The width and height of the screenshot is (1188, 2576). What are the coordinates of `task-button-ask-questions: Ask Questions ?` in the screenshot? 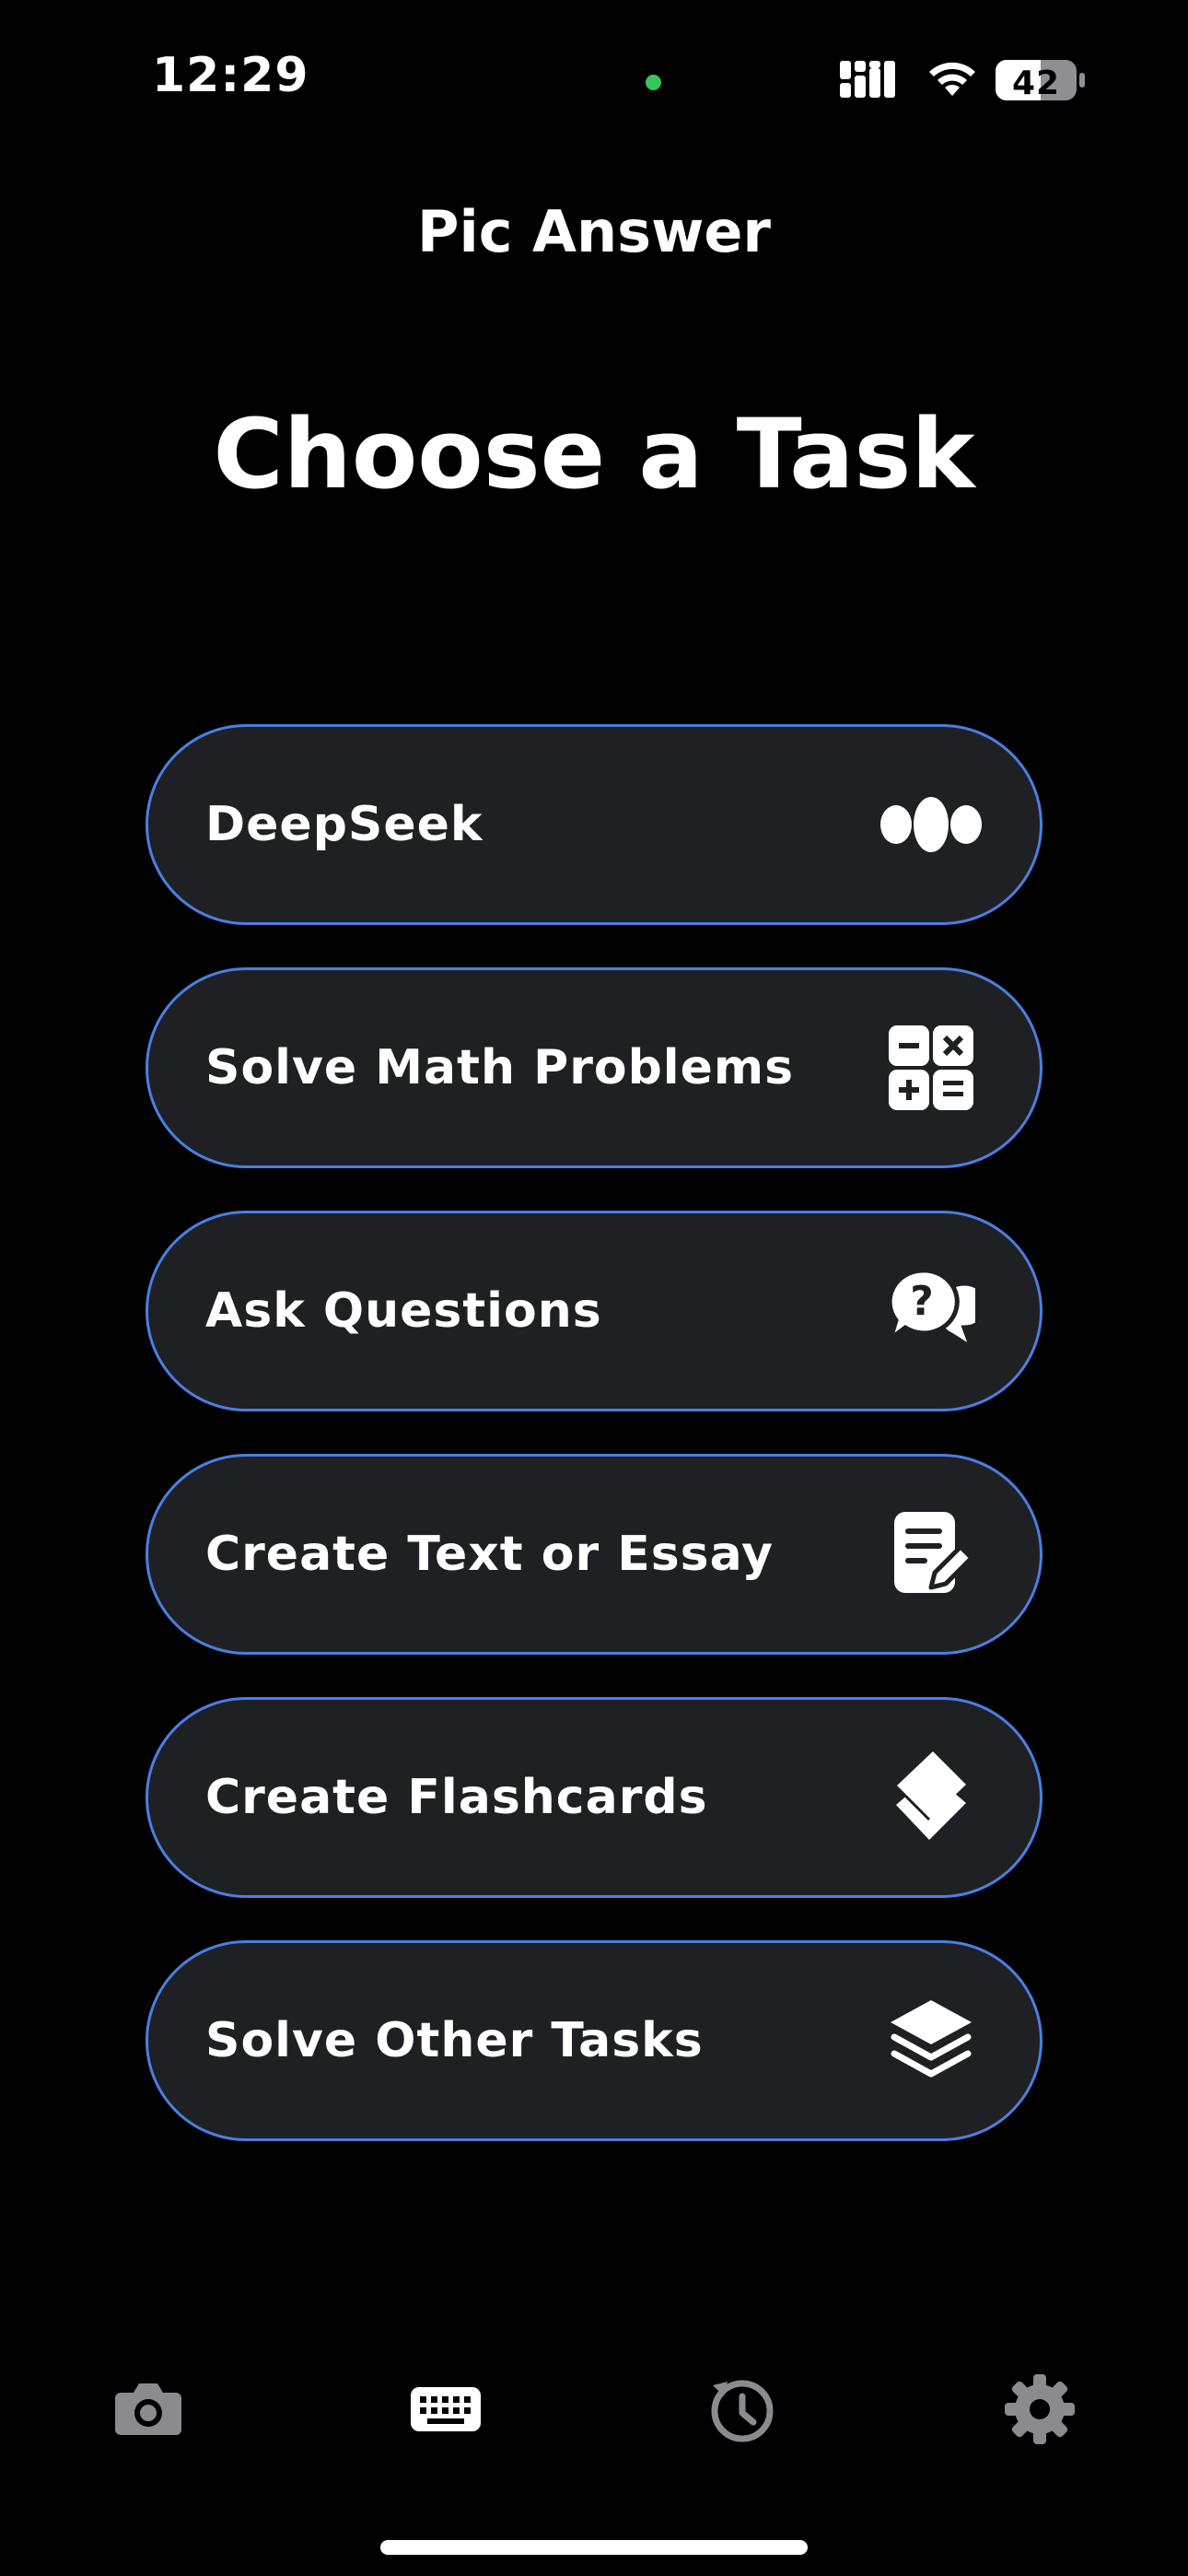 It's located at (594, 1311).